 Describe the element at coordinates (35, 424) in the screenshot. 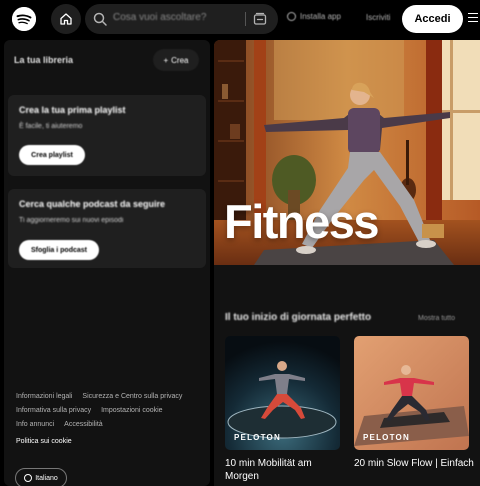

I see `legal-link: Info annunci` at that location.